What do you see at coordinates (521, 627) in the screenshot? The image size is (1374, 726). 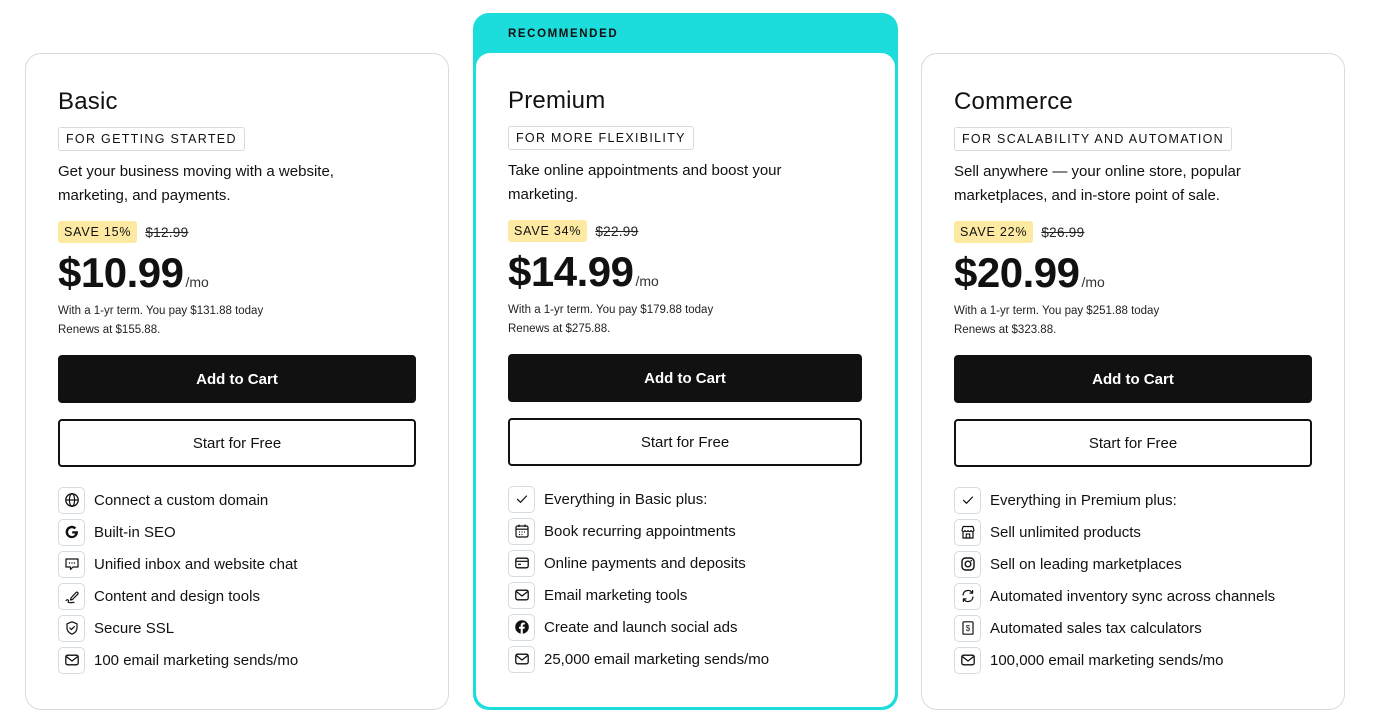 I see `facebook-icon` at bounding box center [521, 627].